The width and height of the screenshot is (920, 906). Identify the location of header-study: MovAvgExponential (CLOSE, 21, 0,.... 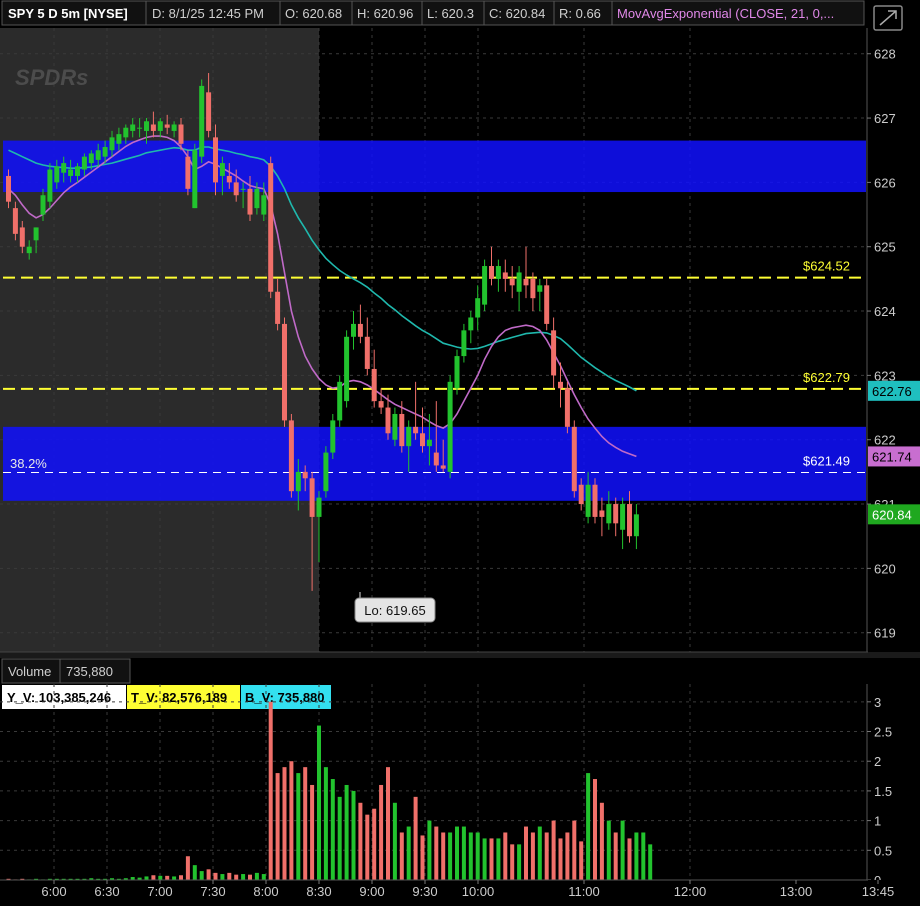
(725, 13).